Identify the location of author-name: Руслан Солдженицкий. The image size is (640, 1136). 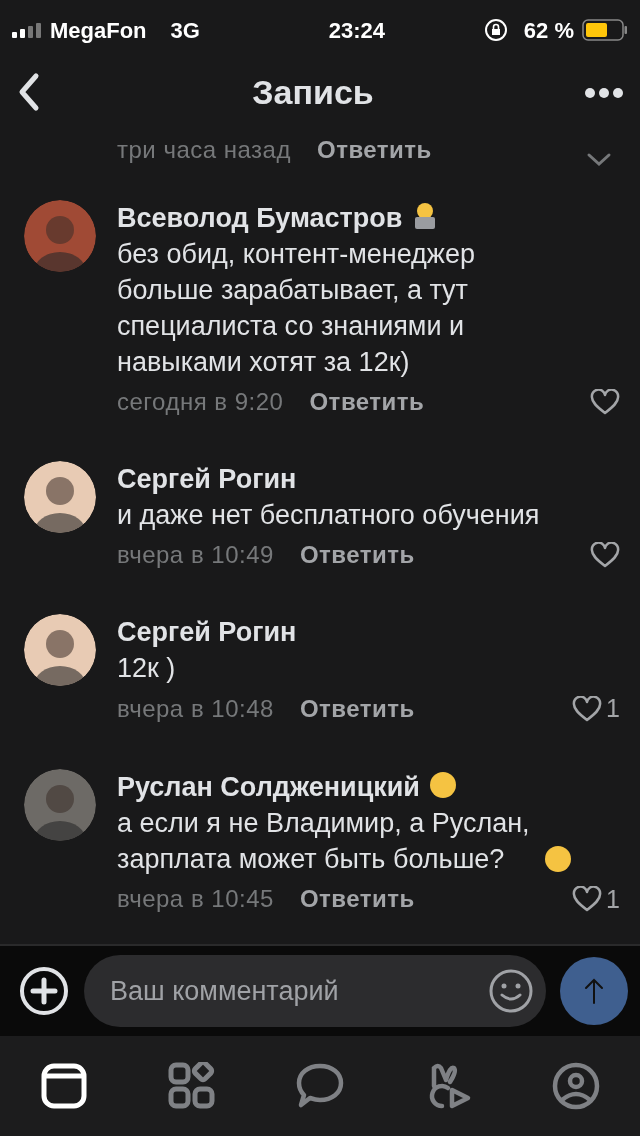
(268, 786).